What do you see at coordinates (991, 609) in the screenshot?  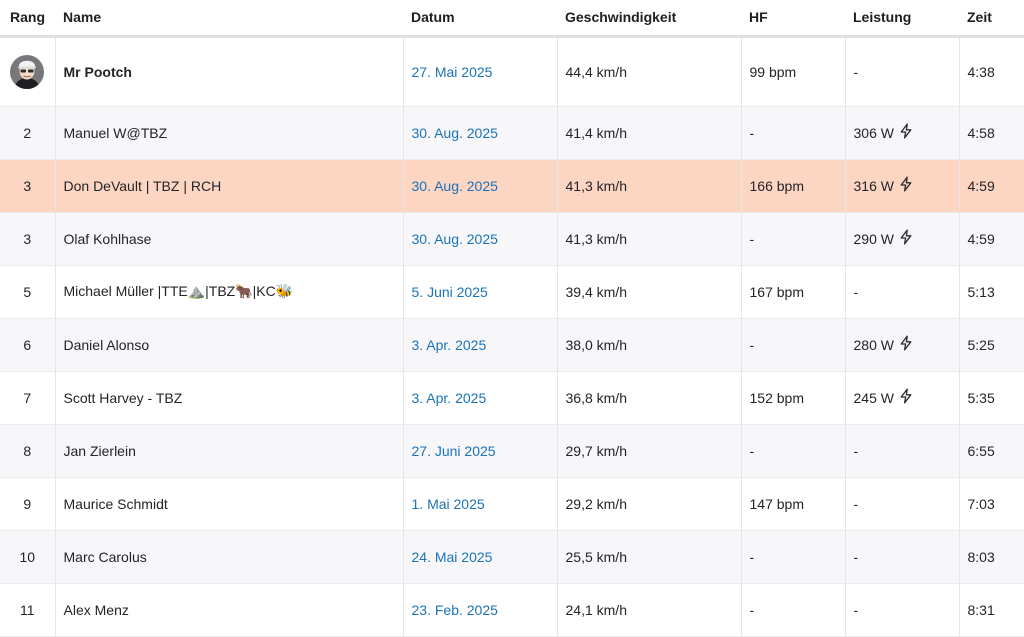 I see `time-cell: 8:31` at bounding box center [991, 609].